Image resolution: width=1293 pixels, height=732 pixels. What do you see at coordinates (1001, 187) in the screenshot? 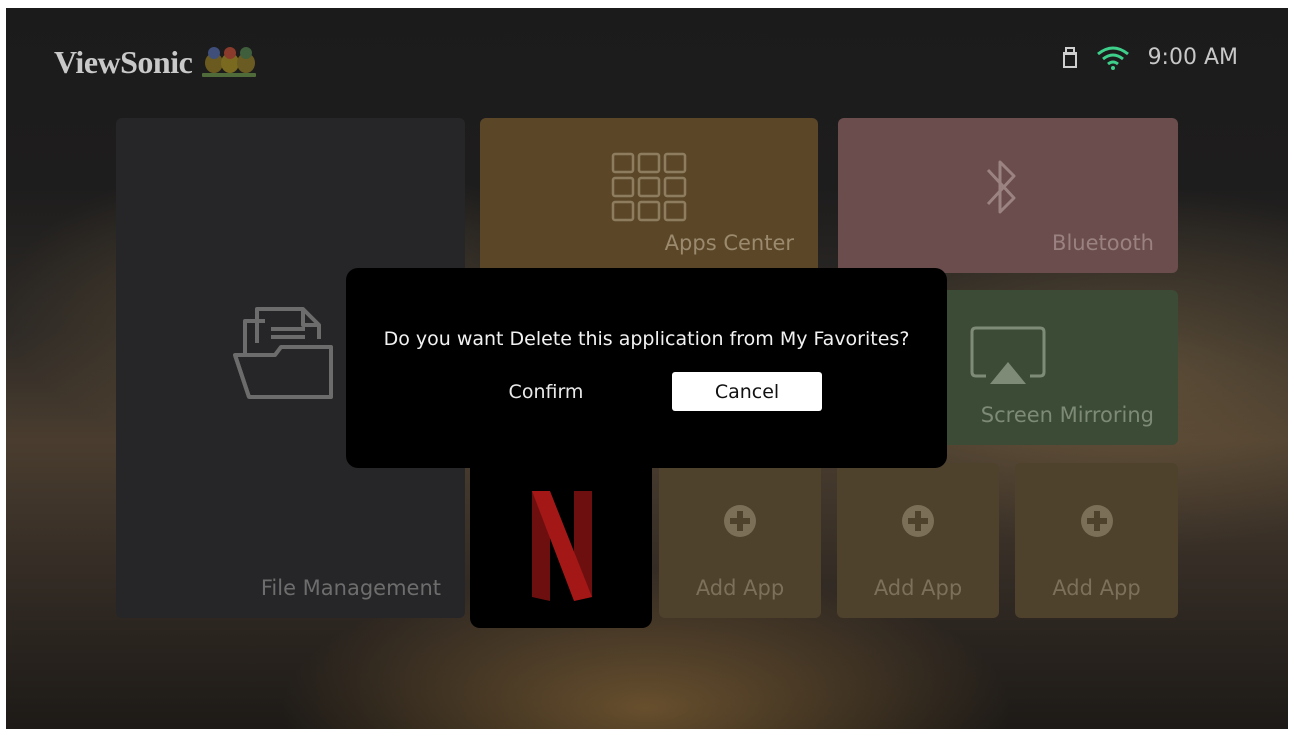
I see `bluetooth-icon` at bounding box center [1001, 187].